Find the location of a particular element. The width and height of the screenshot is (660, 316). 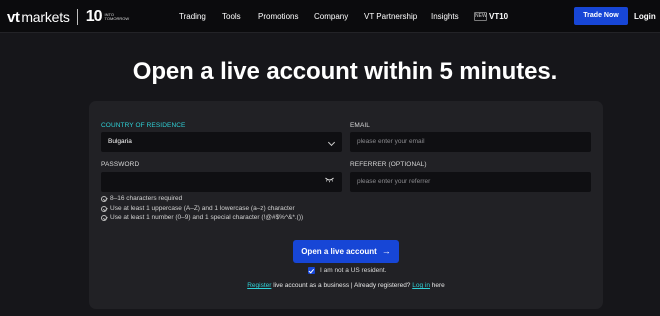

trade-now-button: Trade Now is located at coordinates (601, 16).